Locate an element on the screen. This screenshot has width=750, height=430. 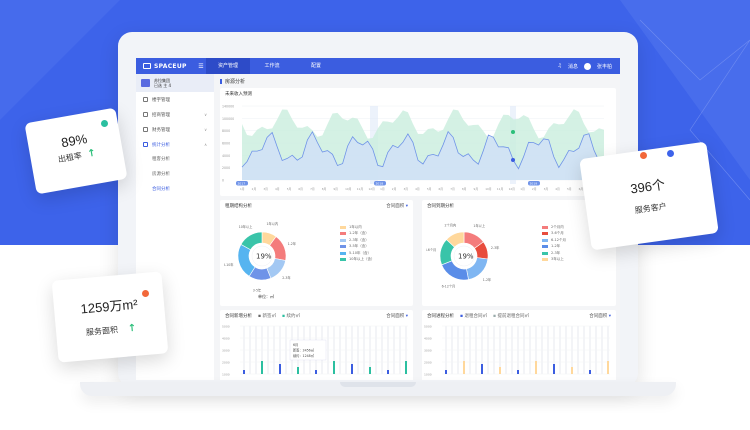
nav-workflow: 工作流 is located at coordinates (272, 66).